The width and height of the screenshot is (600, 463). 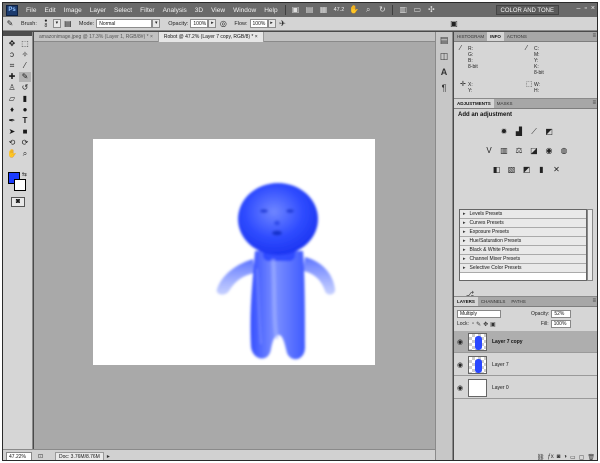 What do you see at coordinates (310, 10) in the screenshot?
I see `minibridge-icon: ▤` at bounding box center [310, 10].